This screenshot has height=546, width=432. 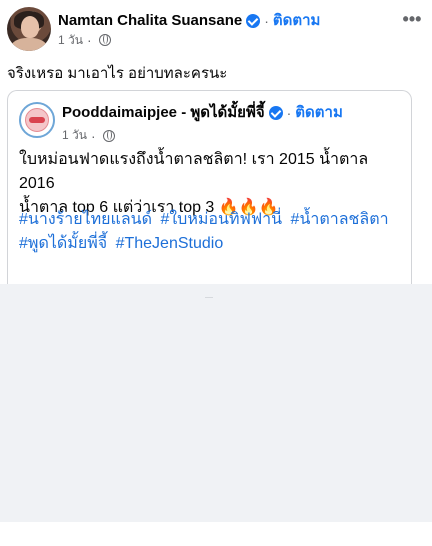 I want to click on post-caption: จริงเหรอ มาเอาไร อย่าบทละครนะ, so click(x=117, y=73).